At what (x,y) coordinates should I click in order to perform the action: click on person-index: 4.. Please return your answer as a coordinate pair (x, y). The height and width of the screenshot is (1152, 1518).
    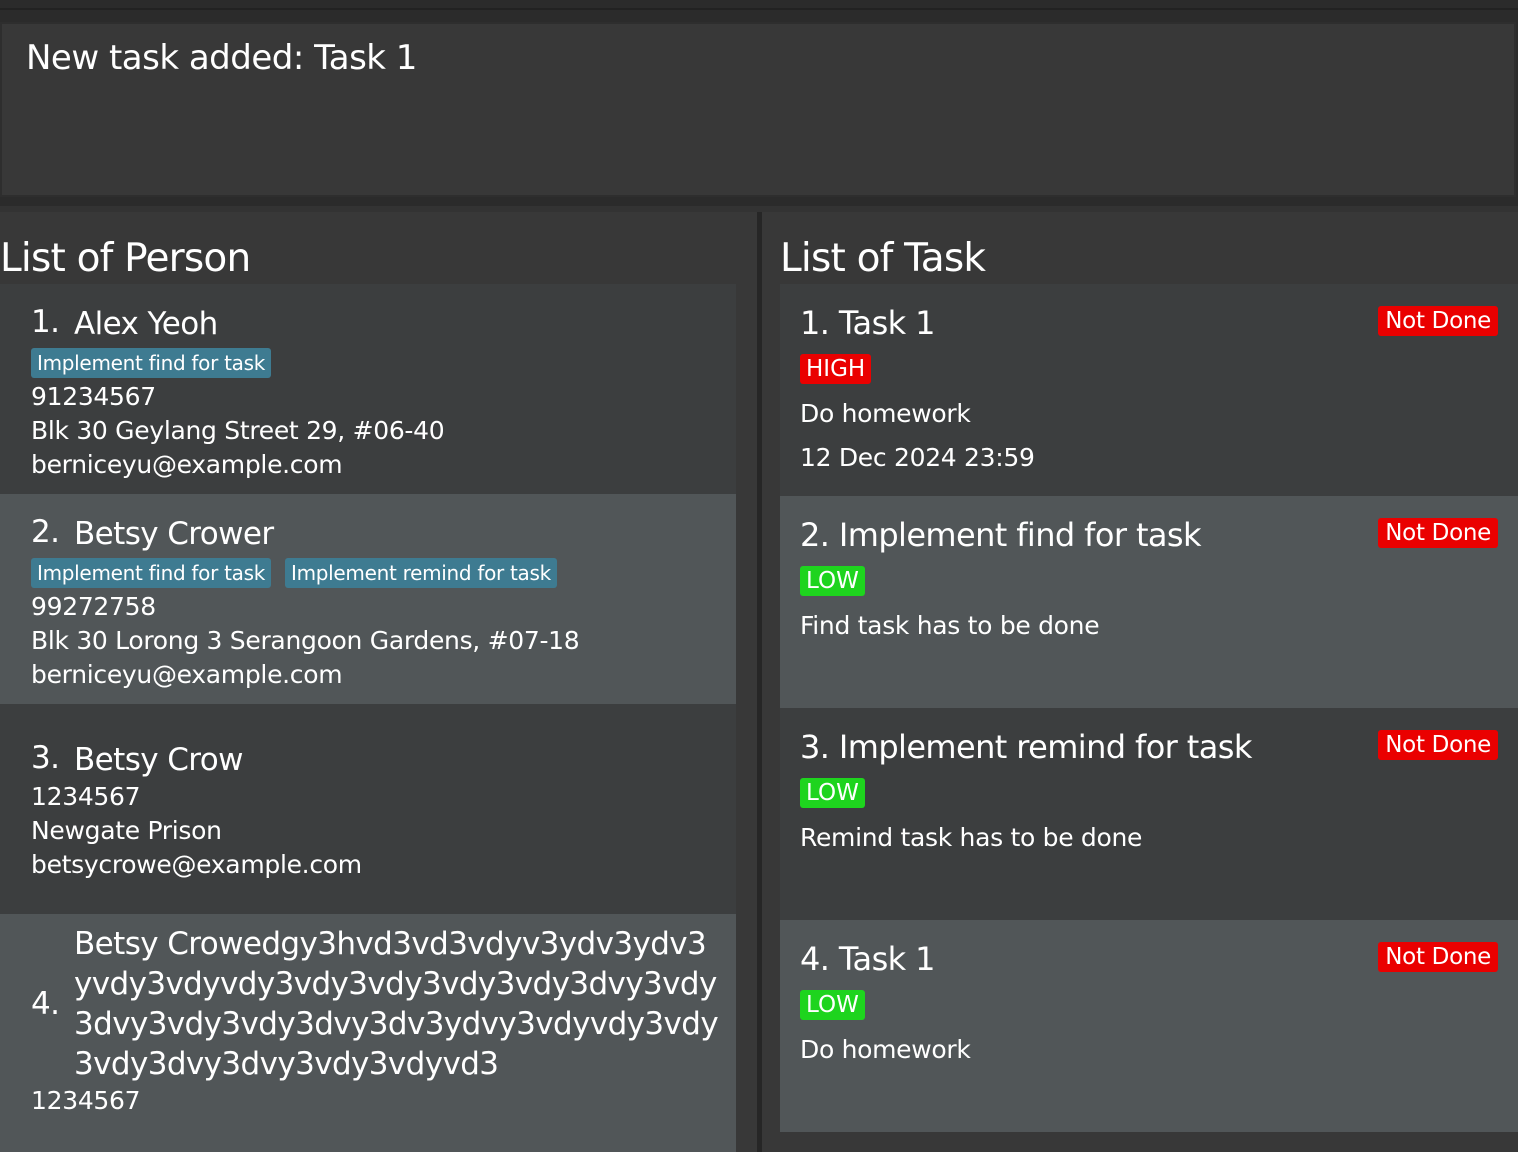
    Looking at the image, I should click on (45, 1004).